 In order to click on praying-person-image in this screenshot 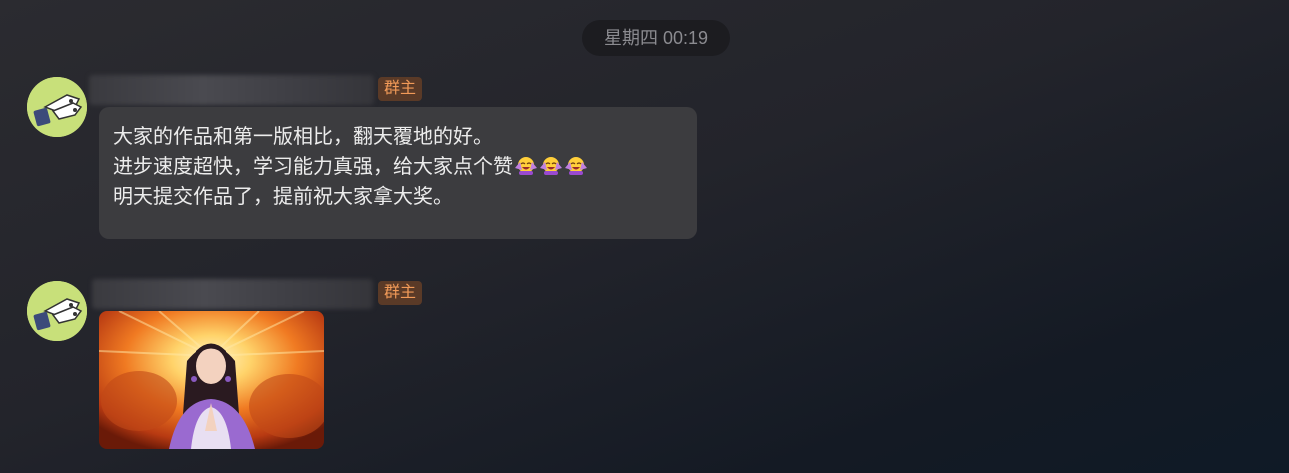, I will do `click(211, 380)`.